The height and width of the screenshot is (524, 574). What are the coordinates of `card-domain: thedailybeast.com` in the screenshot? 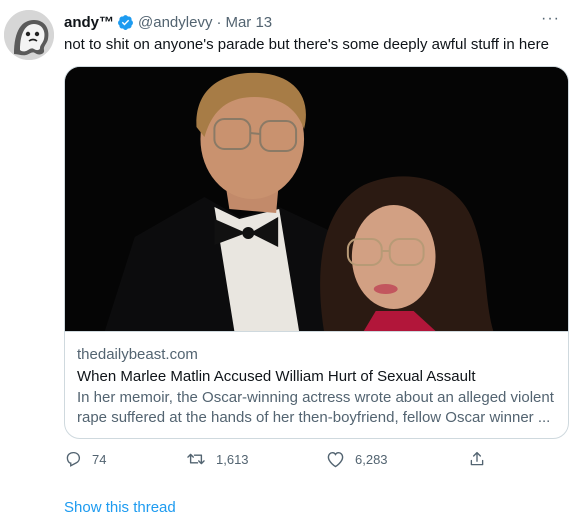 It's located at (137, 354).